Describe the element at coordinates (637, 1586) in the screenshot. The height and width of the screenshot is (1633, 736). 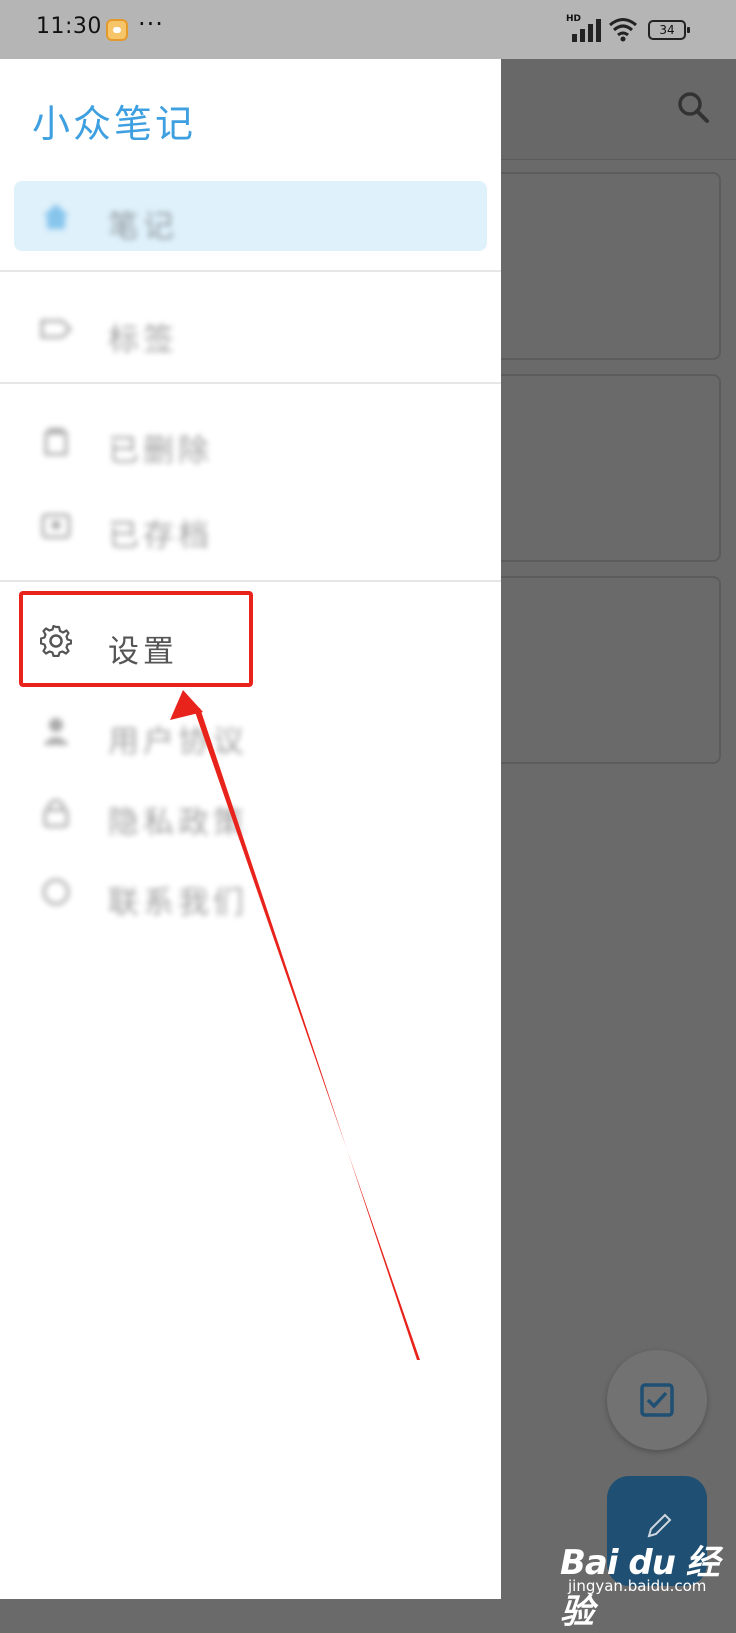
I see `watermark-url: jingyan.baidu.com` at that location.